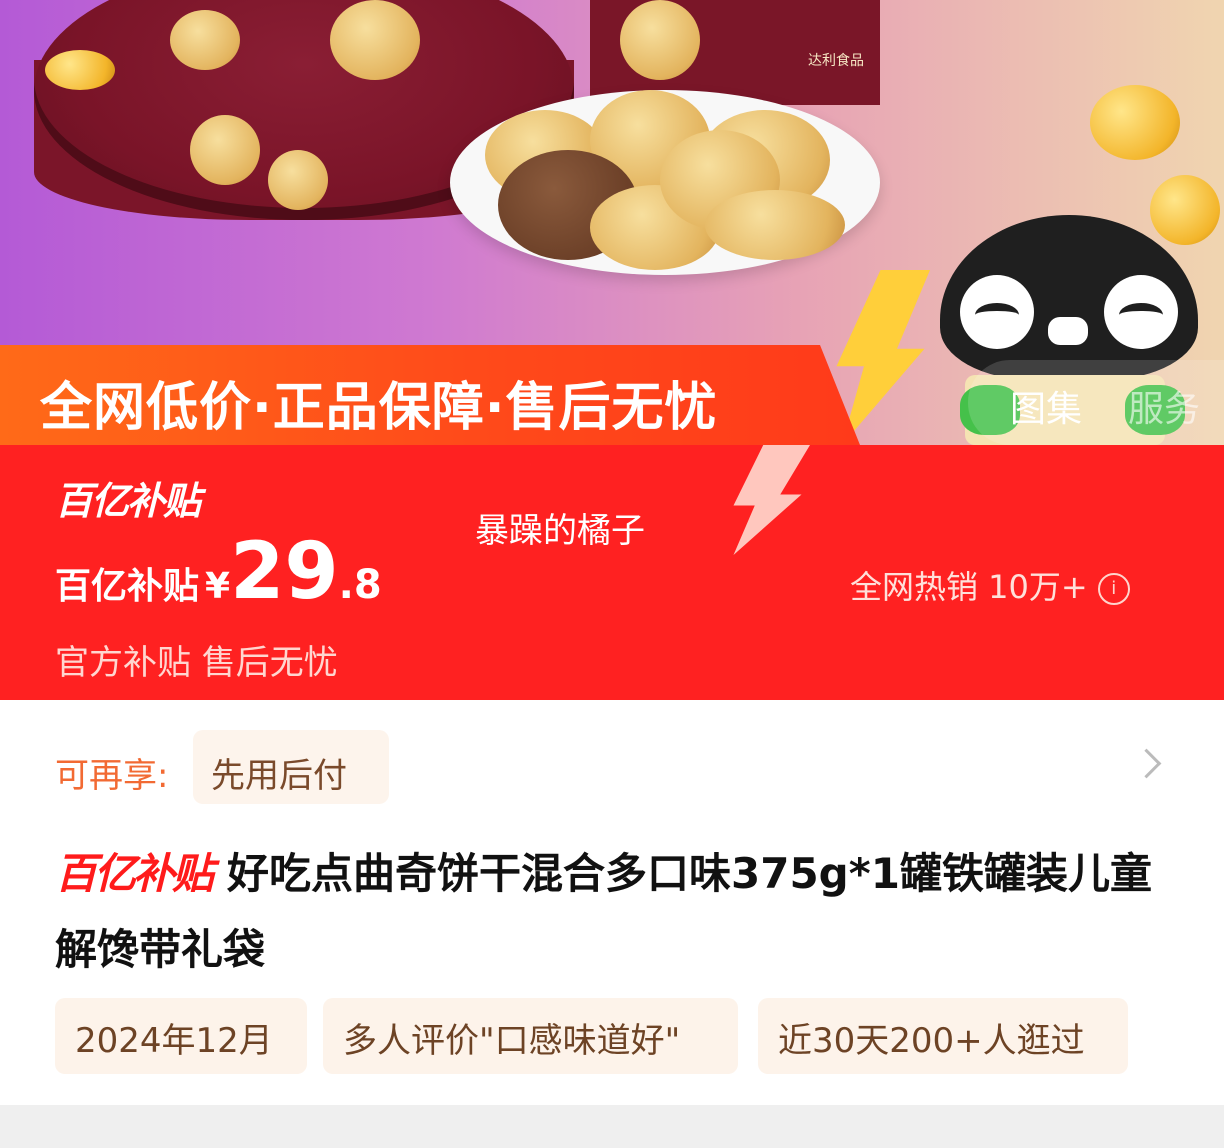  I want to click on product-title-text: 好吃点曲奇饼干混合多口味375g*1罐铁罐装儿童解馋带礼袋, so click(603, 911).